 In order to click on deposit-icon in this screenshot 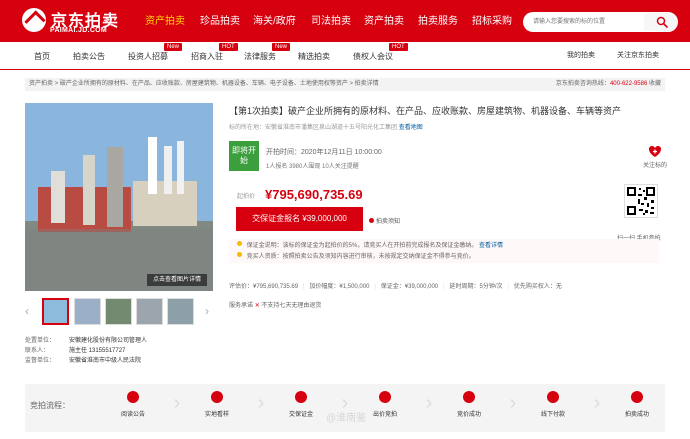, I will do `click(301, 397)`.